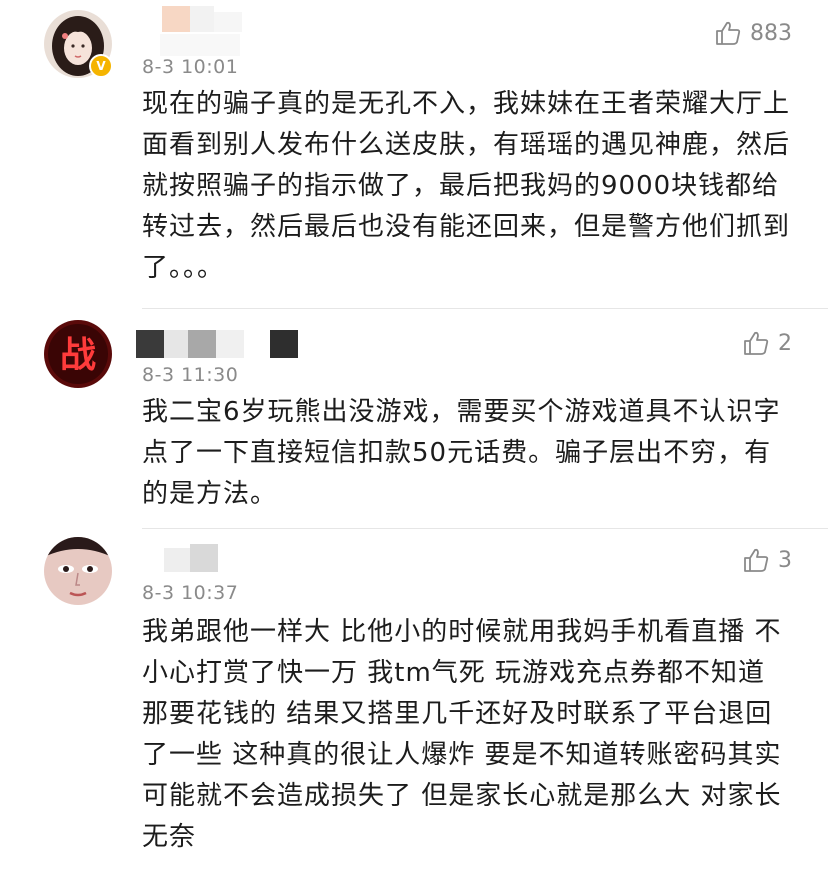  I want to click on like-button: 883, so click(753, 33).